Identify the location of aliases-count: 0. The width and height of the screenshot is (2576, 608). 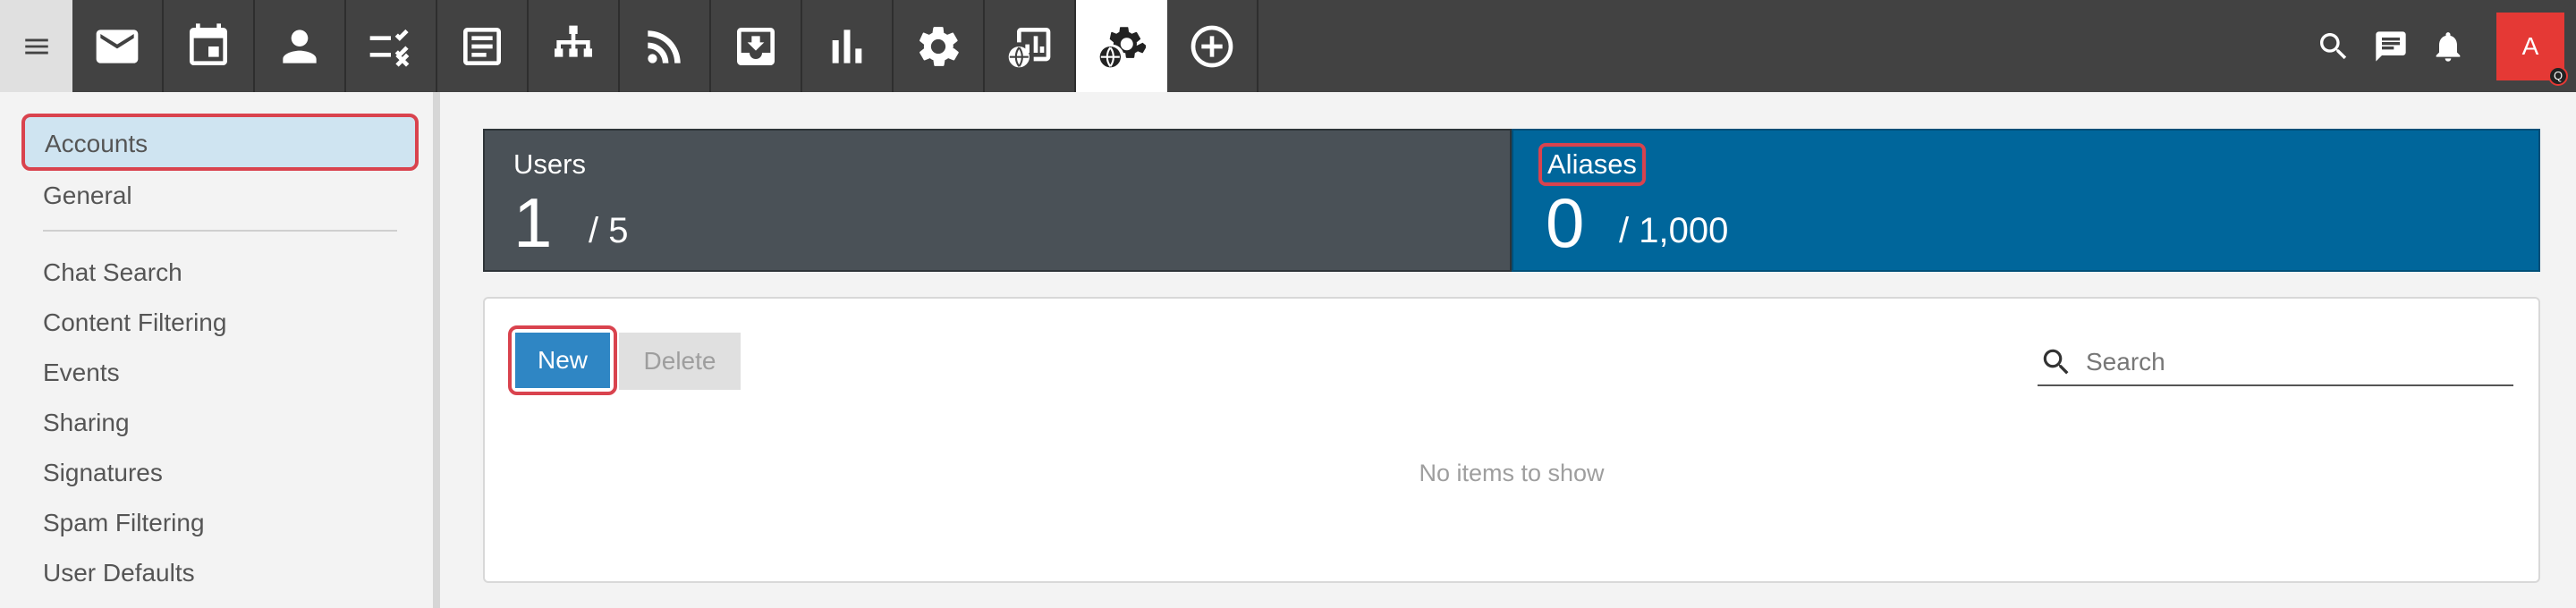
(1565, 223).